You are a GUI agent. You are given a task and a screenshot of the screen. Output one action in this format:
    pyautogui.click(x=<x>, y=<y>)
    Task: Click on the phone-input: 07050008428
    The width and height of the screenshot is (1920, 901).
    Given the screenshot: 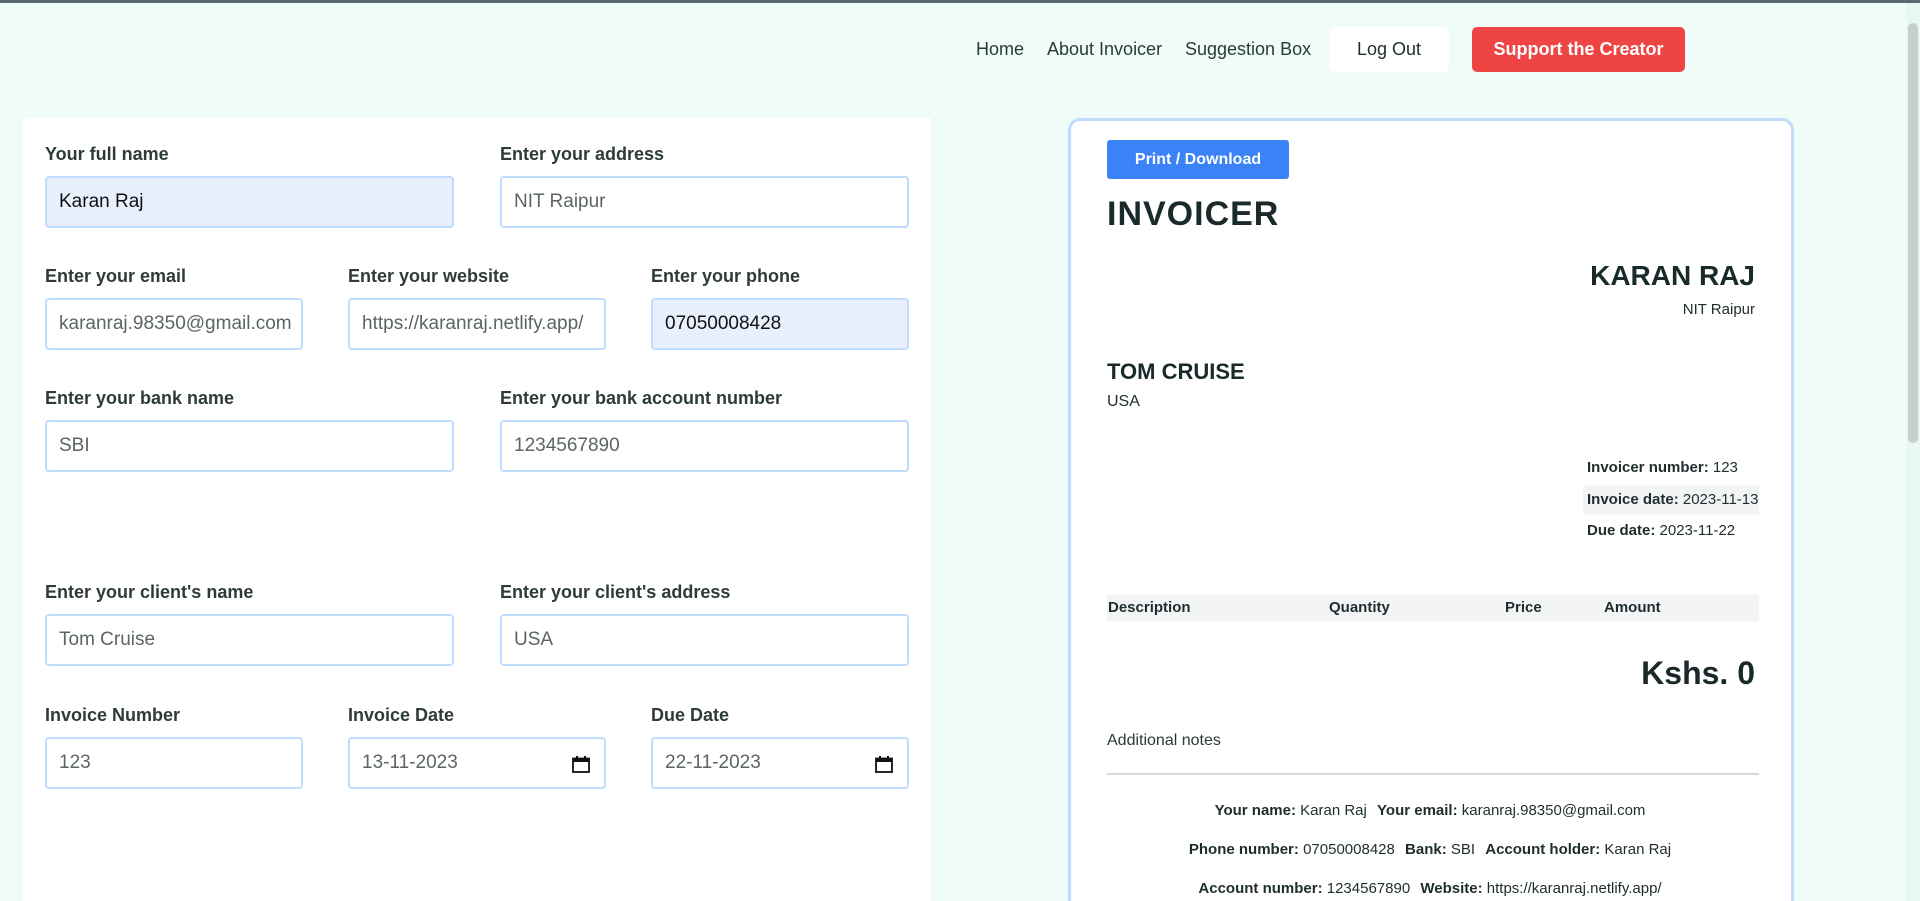 What is the action you would take?
    pyautogui.click(x=780, y=324)
    